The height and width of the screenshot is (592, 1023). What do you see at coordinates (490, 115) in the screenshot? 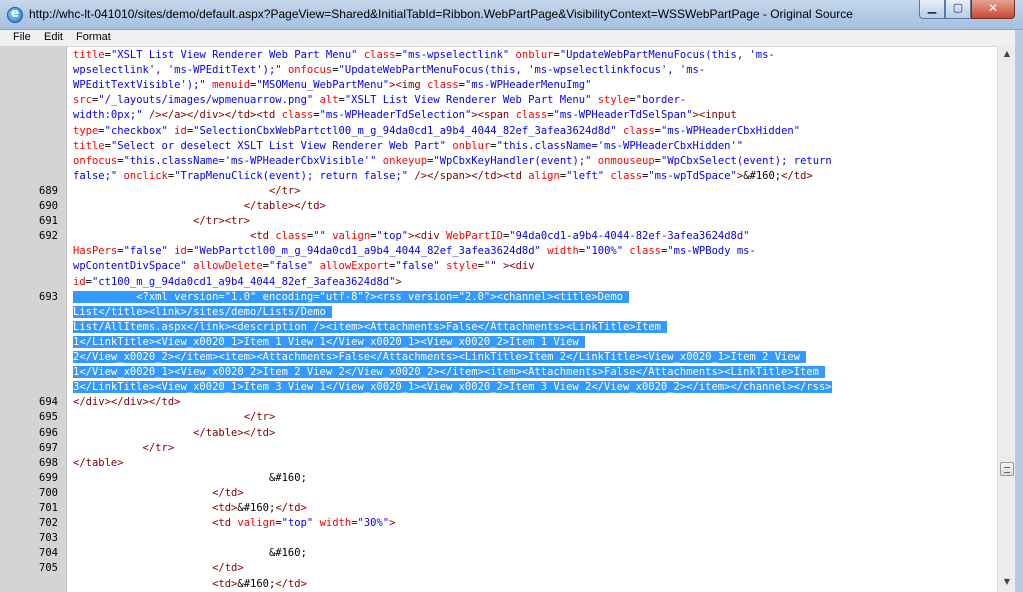
I see `code-token: ><span` at bounding box center [490, 115].